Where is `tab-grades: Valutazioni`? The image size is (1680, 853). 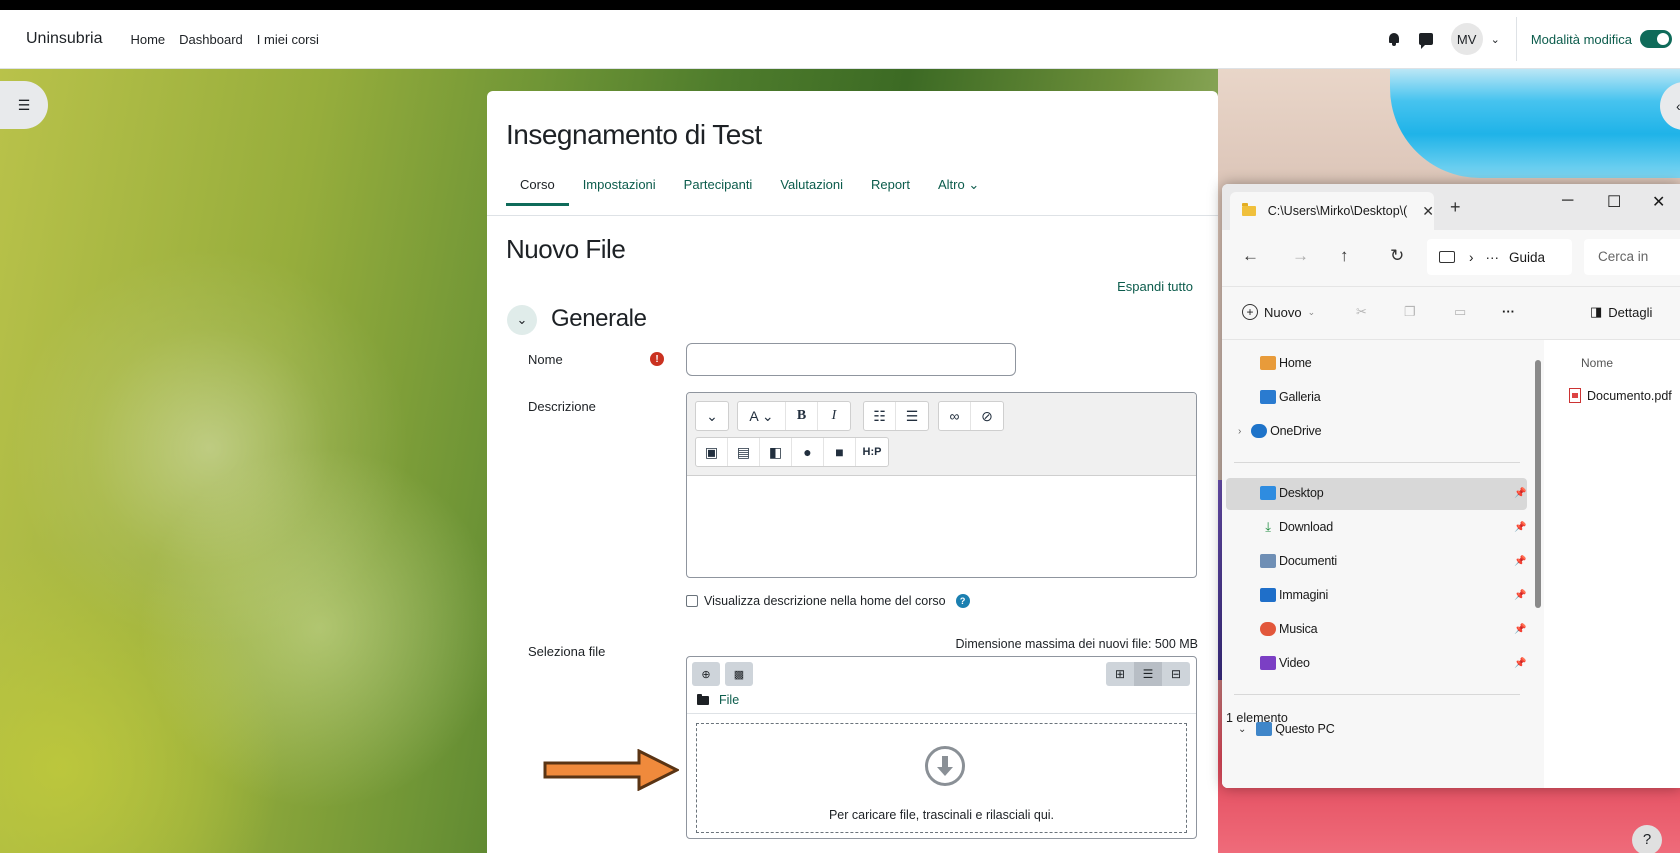 tab-grades: Valutazioni is located at coordinates (811, 191).